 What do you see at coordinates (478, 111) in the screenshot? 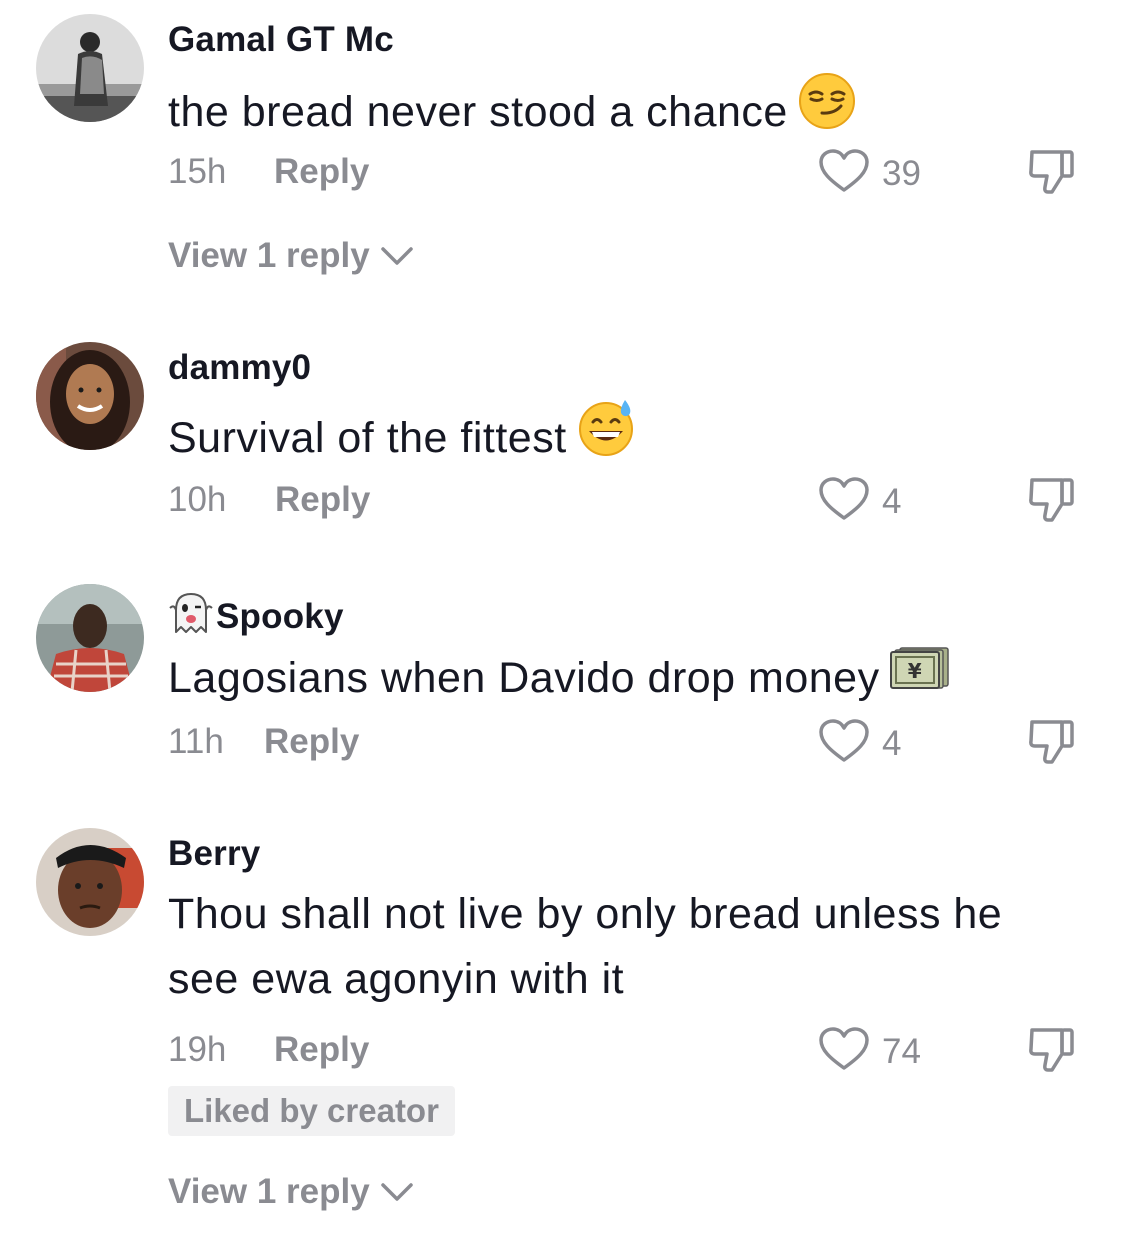
I see `comment-text-content: the bread never stood a chance` at bounding box center [478, 111].